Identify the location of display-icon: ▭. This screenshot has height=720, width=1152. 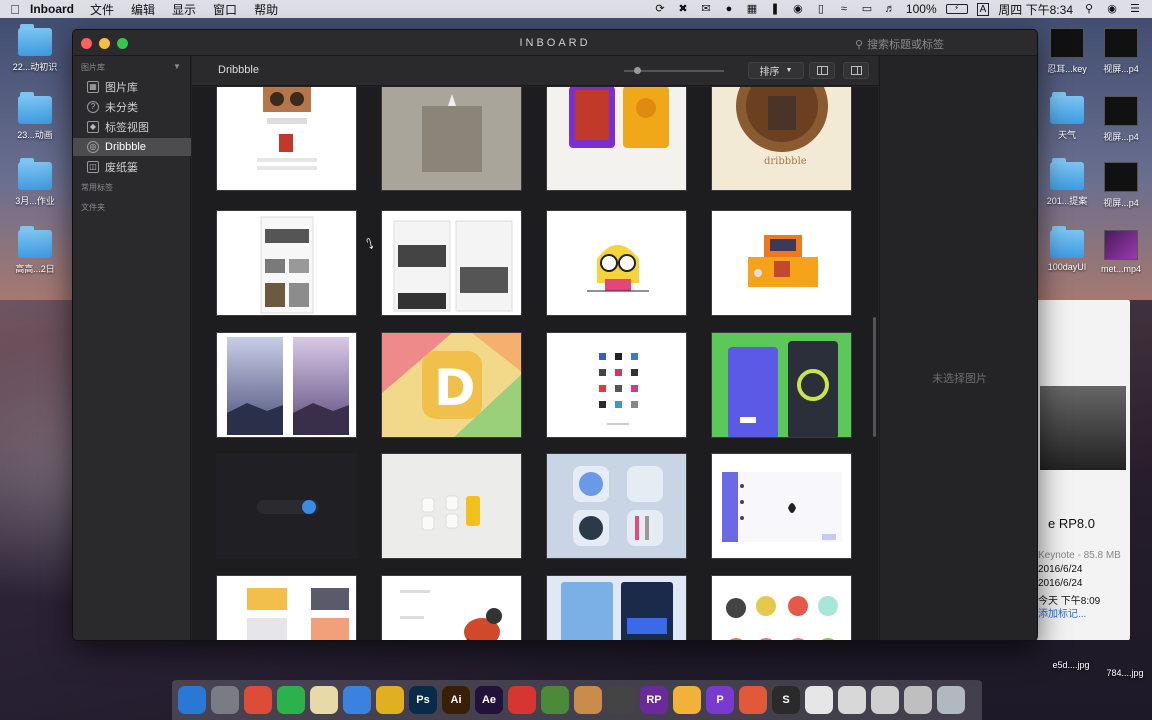
(867, 9).